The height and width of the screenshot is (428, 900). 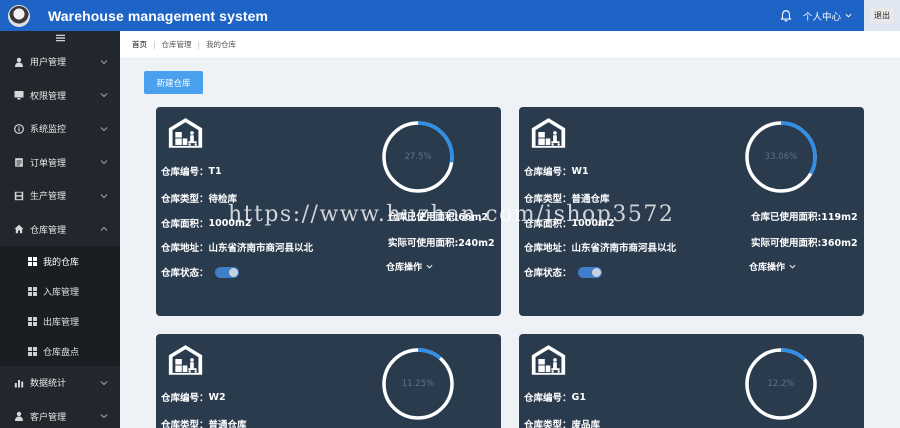 I want to click on sidebar-item-label: 订单管理, so click(x=48, y=163).